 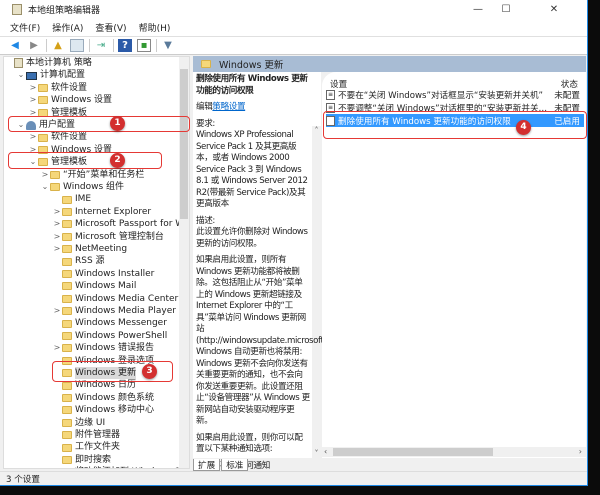 What do you see at coordinates (50, 75) in the screenshot?
I see `tree-item: ⌄ 计算机配置` at bounding box center [50, 75].